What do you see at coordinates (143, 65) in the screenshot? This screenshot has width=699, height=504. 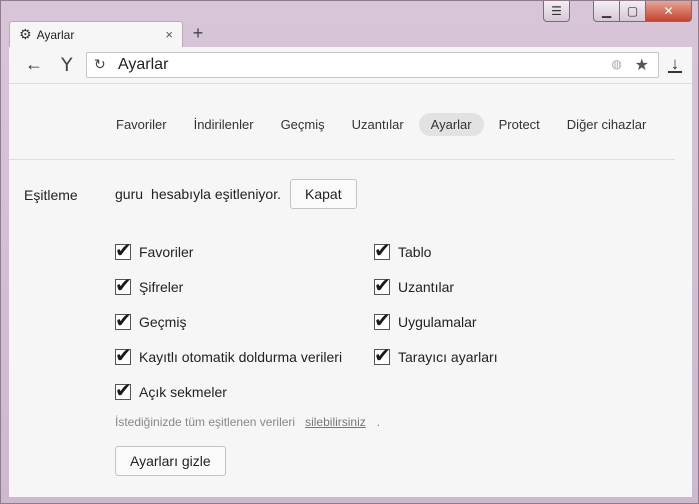 I see `address-text: Ayarlar` at bounding box center [143, 65].